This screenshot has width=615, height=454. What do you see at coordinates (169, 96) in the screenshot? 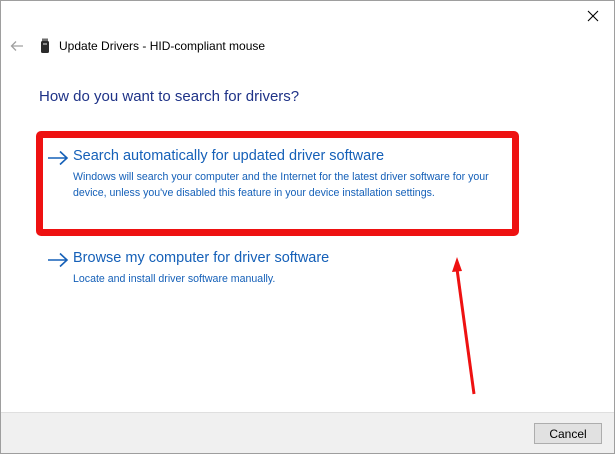
I see `page-heading: How do you want to search for drivers?` at bounding box center [169, 96].